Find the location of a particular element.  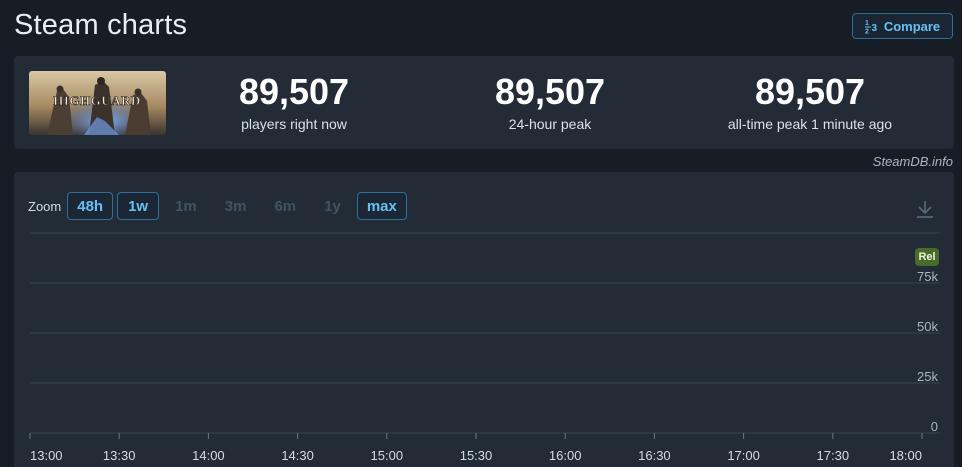

x-tick-label: 16:00 is located at coordinates (565, 455).